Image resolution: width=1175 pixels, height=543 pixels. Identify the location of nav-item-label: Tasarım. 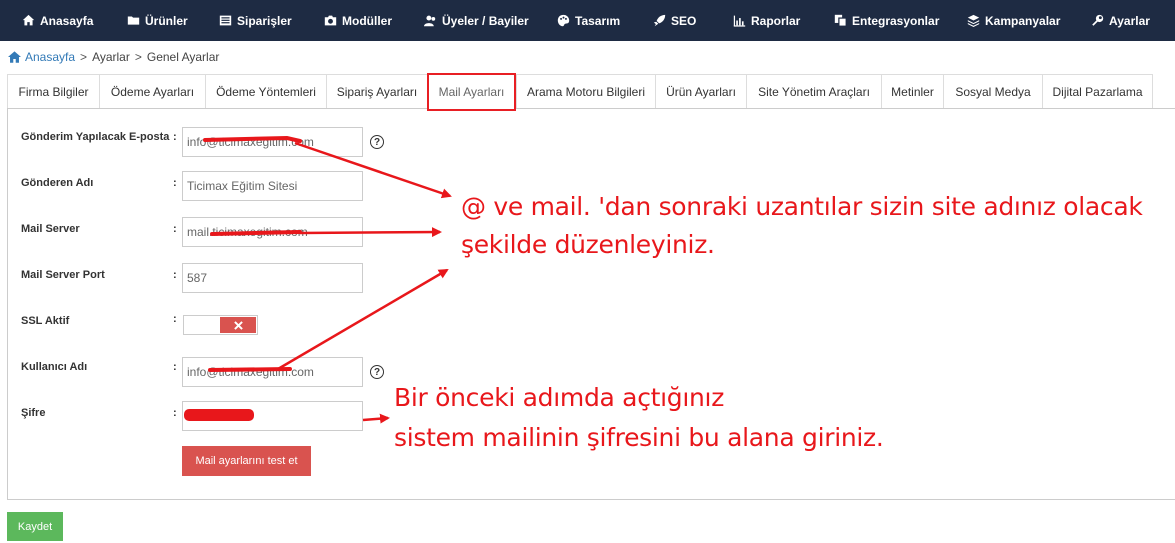
(598, 20).